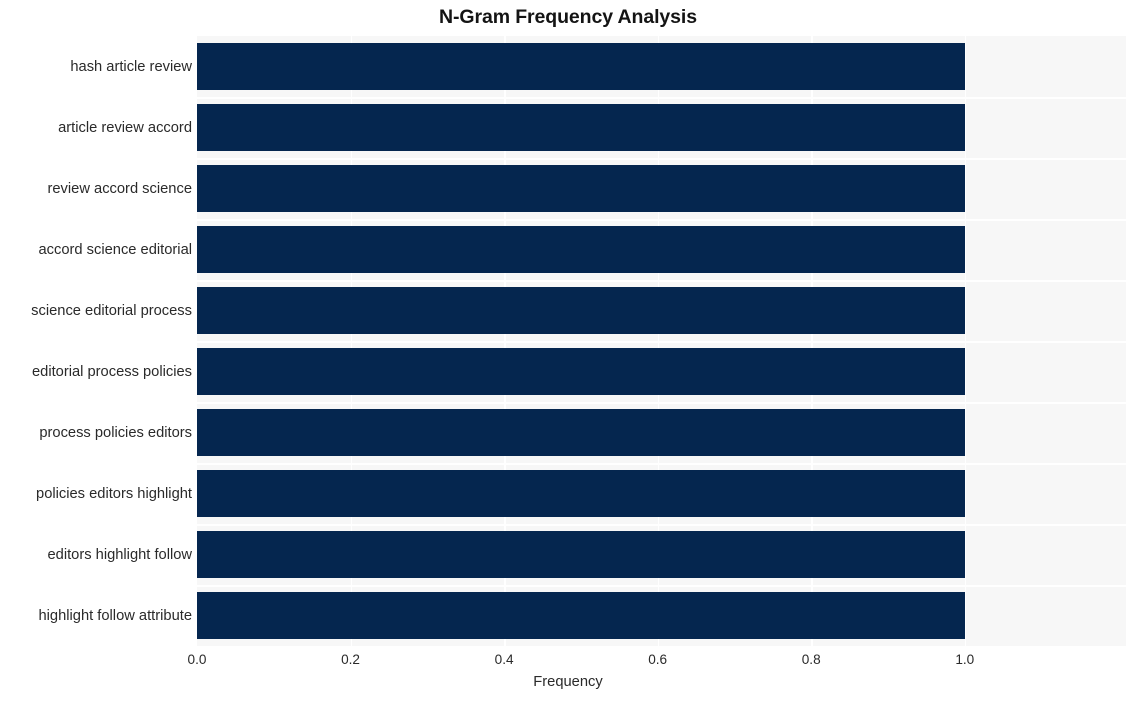 The image size is (1136, 701). What do you see at coordinates (965, 659) in the screenshot?
I see `x-axis-tick-label: 1.0` at bounding box center [965, 659].